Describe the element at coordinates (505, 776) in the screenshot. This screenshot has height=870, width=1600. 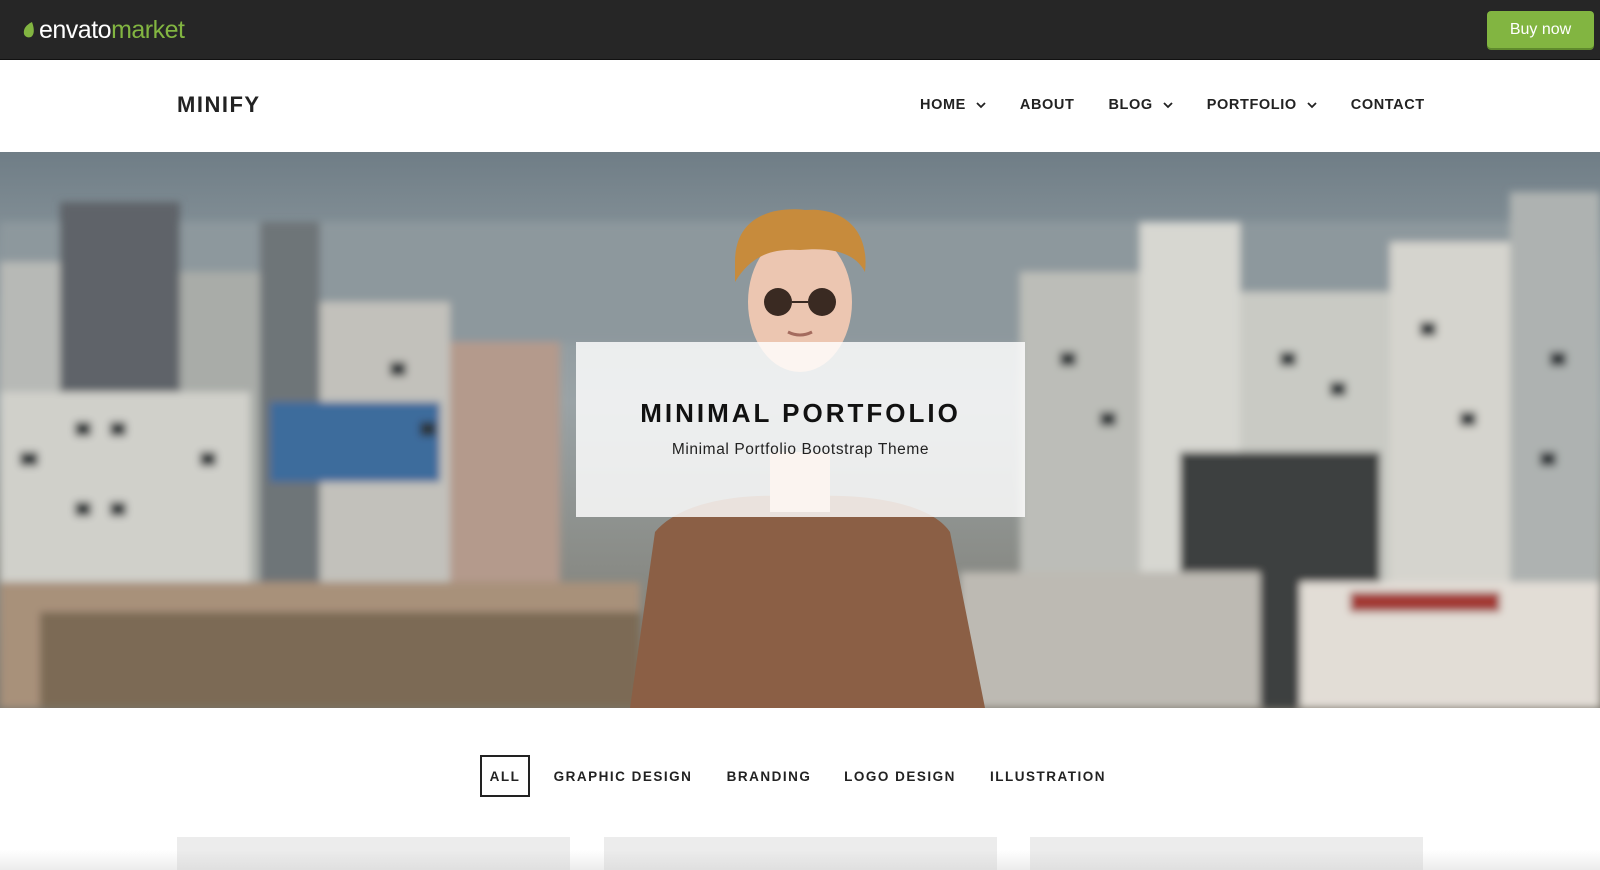
I see `filter-all: ALL` at that location.